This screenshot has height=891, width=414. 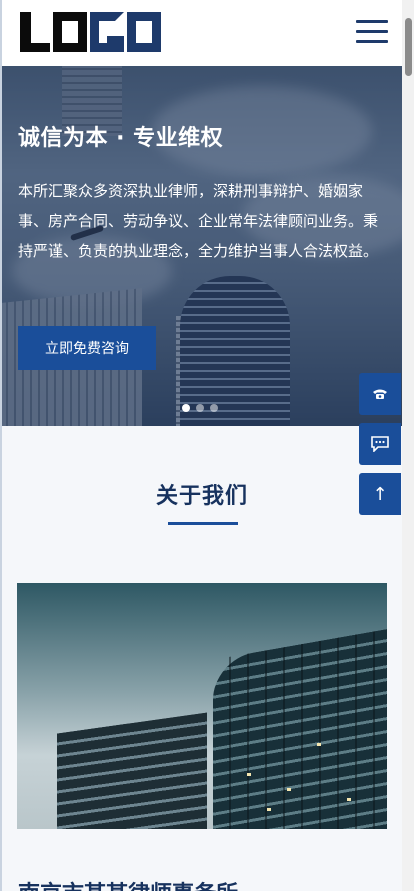 What do you see at coordinates (408, 445) in the screenshot?
I see `scrollbar` at bounding box center [408, 445].